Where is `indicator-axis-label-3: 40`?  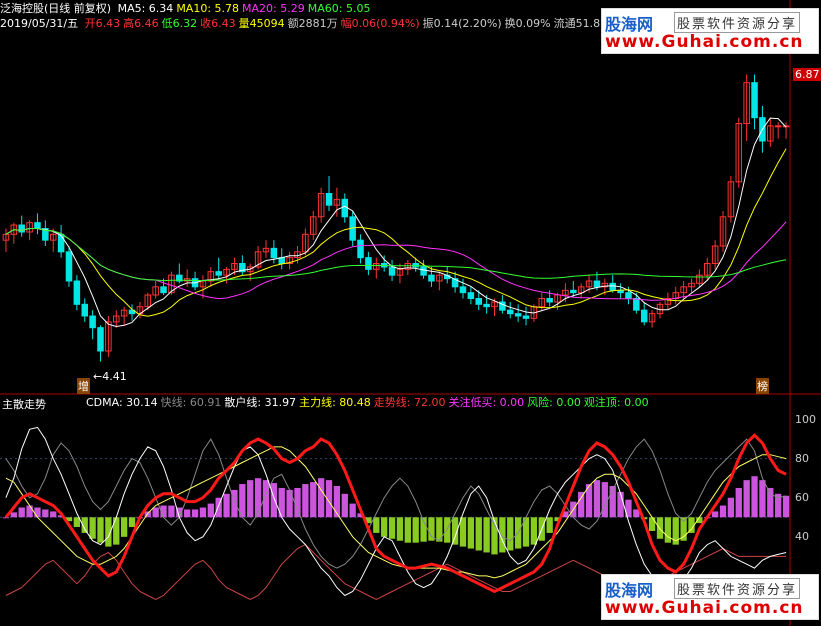 indicator-axis-label-3: 40 is located at coordinates (802, 536).